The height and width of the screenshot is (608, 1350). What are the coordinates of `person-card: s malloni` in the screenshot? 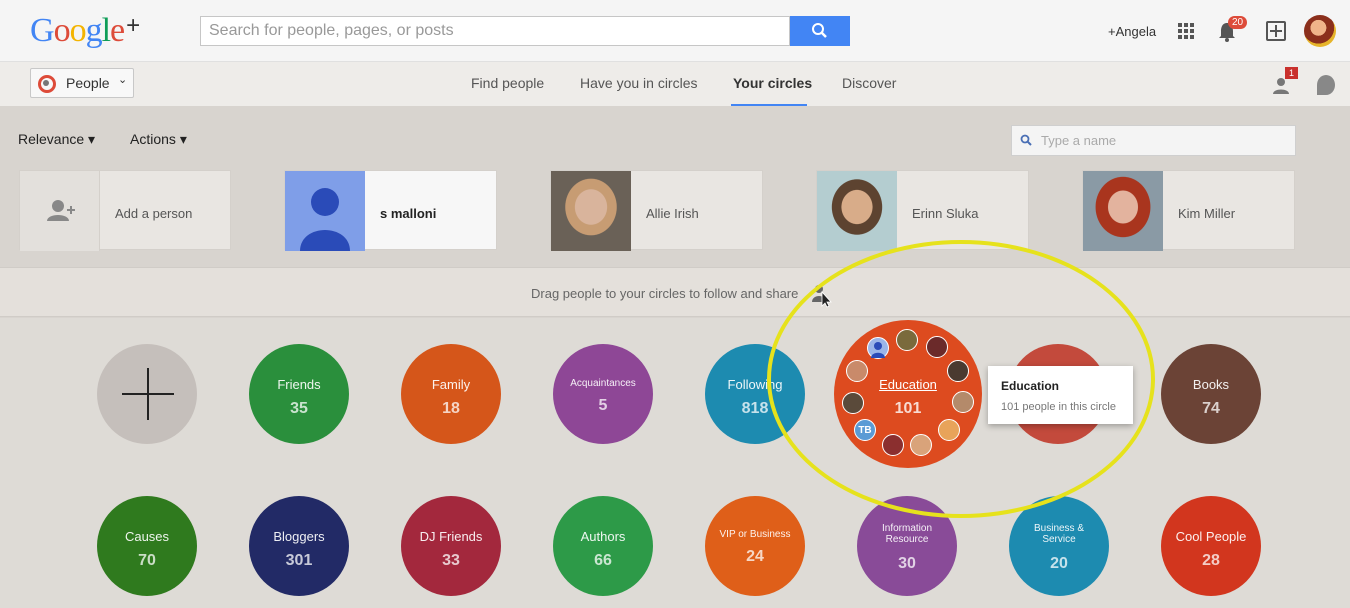 It's located at (390, 210).